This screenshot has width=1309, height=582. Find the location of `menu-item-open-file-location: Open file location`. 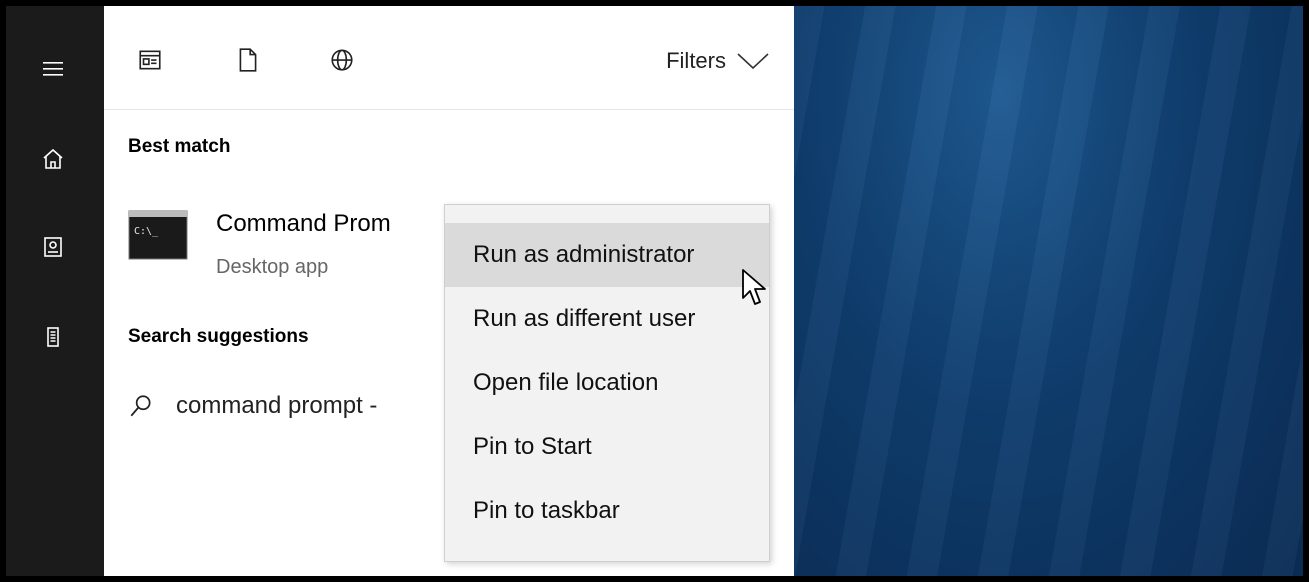

menu-item-open-file-location: Open file location is located at coordinates (607, 383).